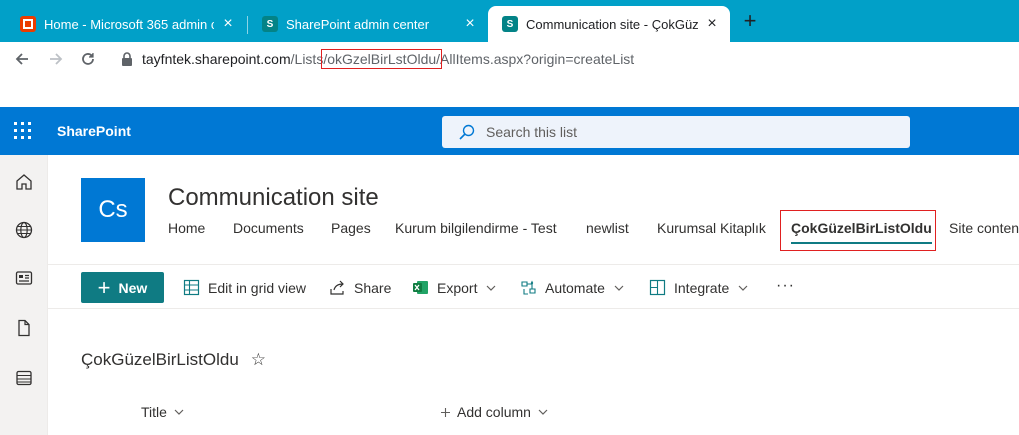 This screenshot has width=1019, height=435. Describe the element at coordinates (307, 59) in the screenshot. I see `url-path-lists: /Lists` at that location.